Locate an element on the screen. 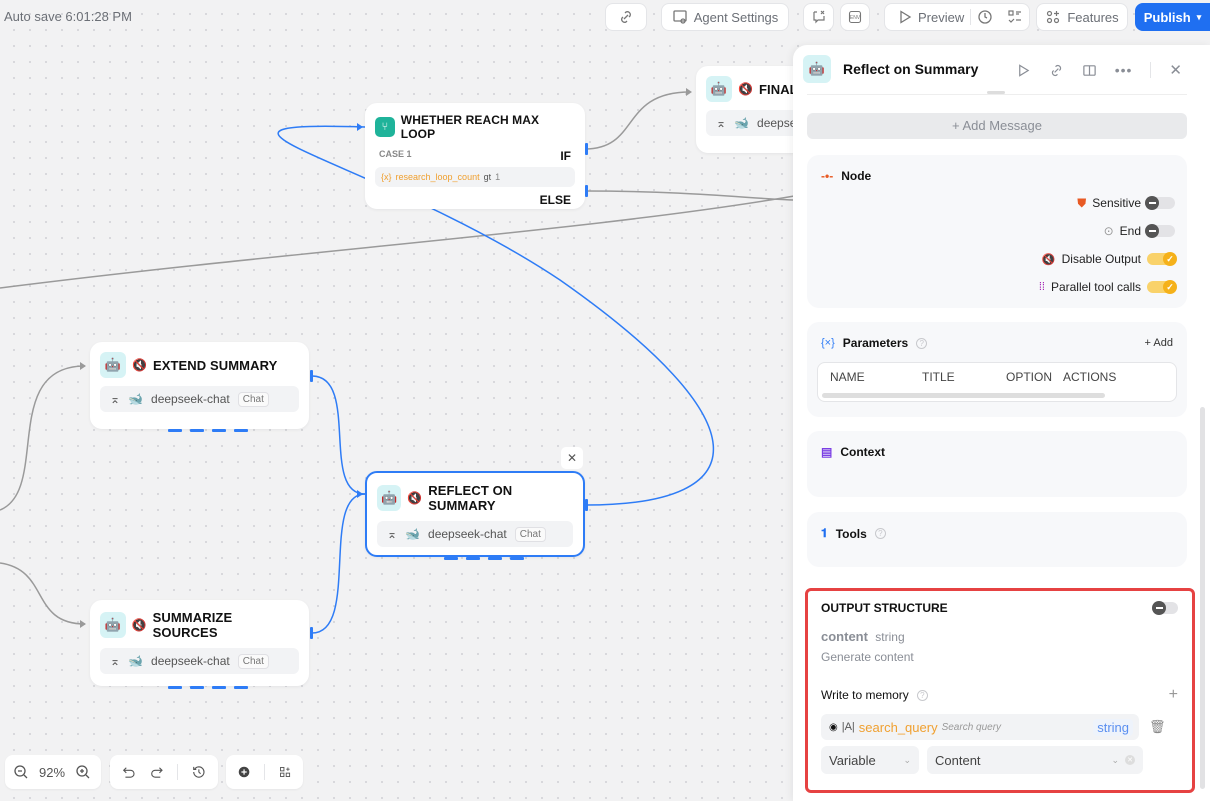 The width and height of the screenshot is (1210, 801). preview-button: Preview is located at coordinates (930, 17).